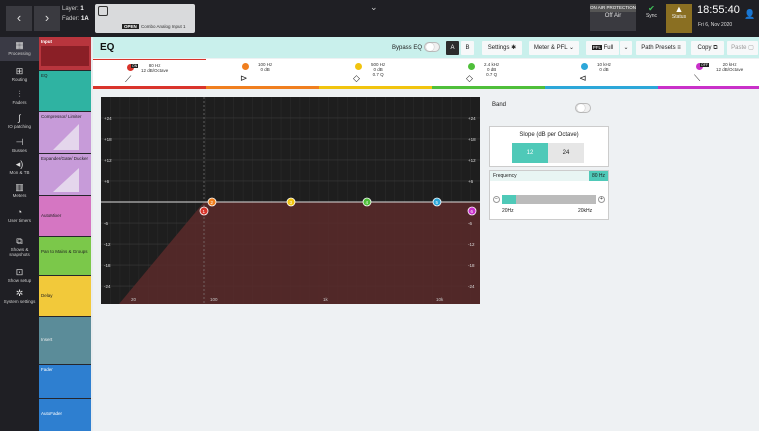 The height and width of the screenshot is (431, 759). I want to click on sidebar-item-mon-tb: ◂) Mon & TB, so click(19, 168).